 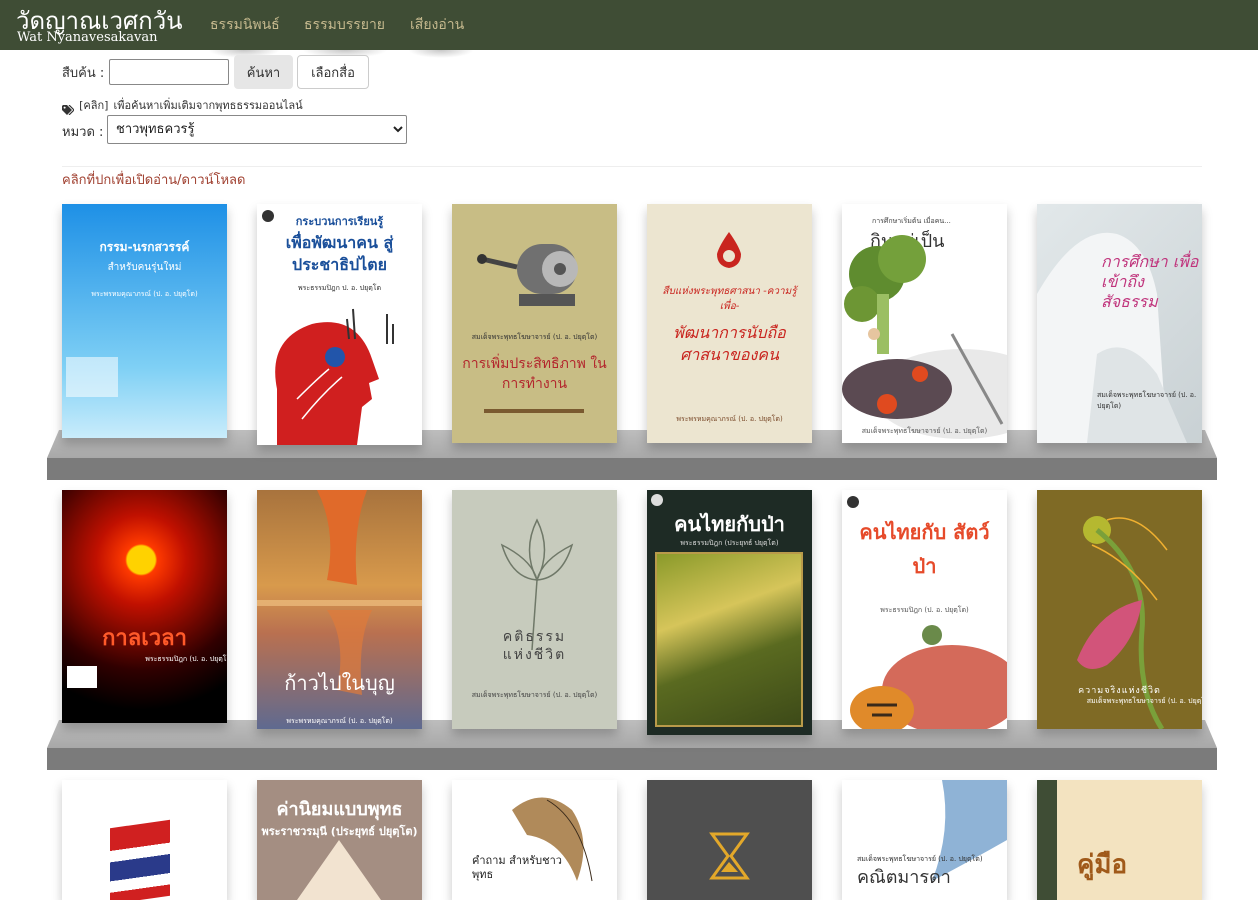 I want to click on book-subtitle: สำหรับคนรุ่นใหม่, so click(x=144, y=267).